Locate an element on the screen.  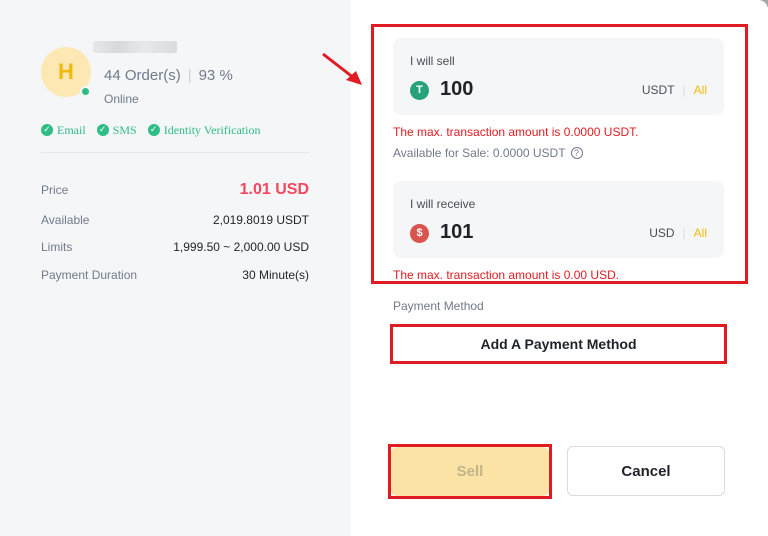
divider is located at coordinates (175, 152).